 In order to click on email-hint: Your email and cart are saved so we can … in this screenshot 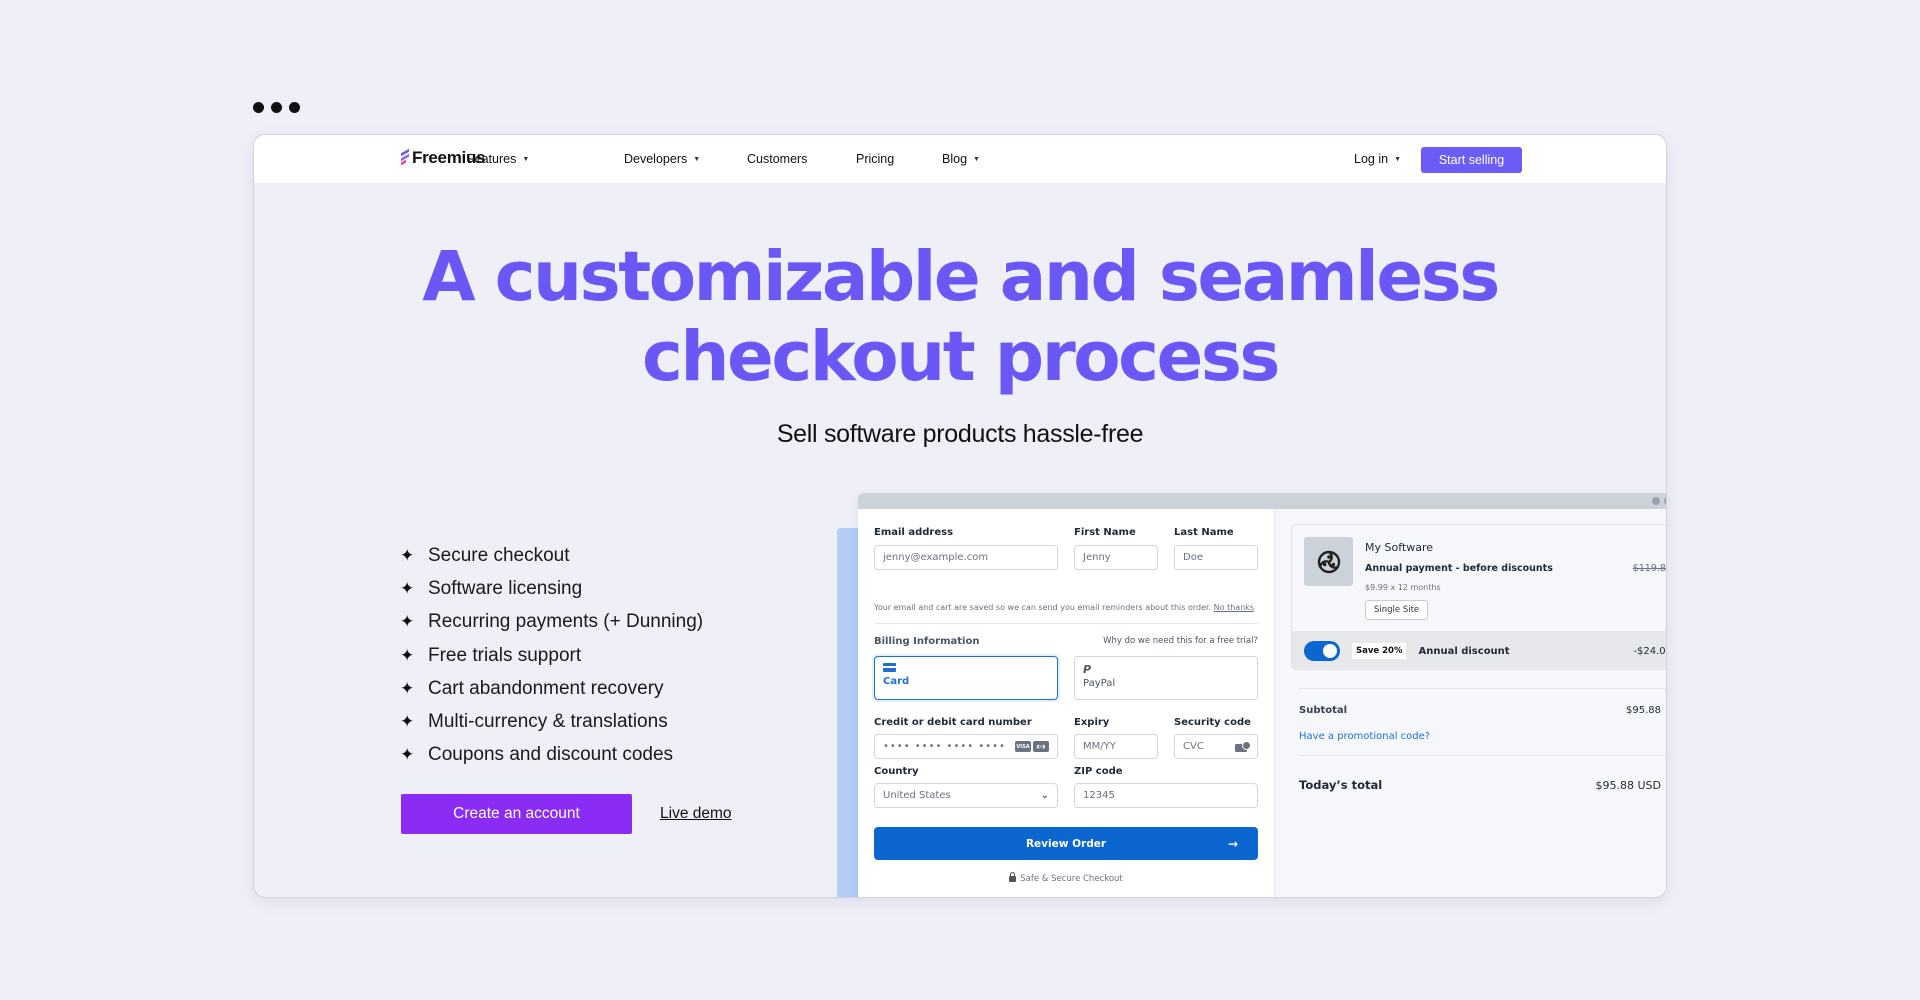, I will do `click(1064, 607)`.